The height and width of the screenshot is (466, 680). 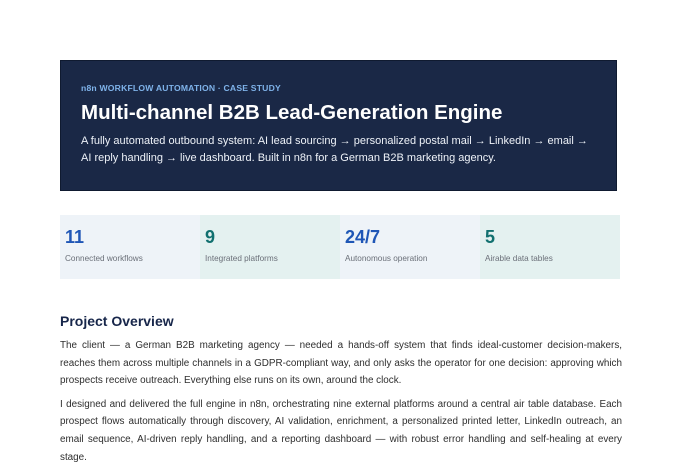 I want to click on section-heading: Project Overview, so click(x=117, y=321).